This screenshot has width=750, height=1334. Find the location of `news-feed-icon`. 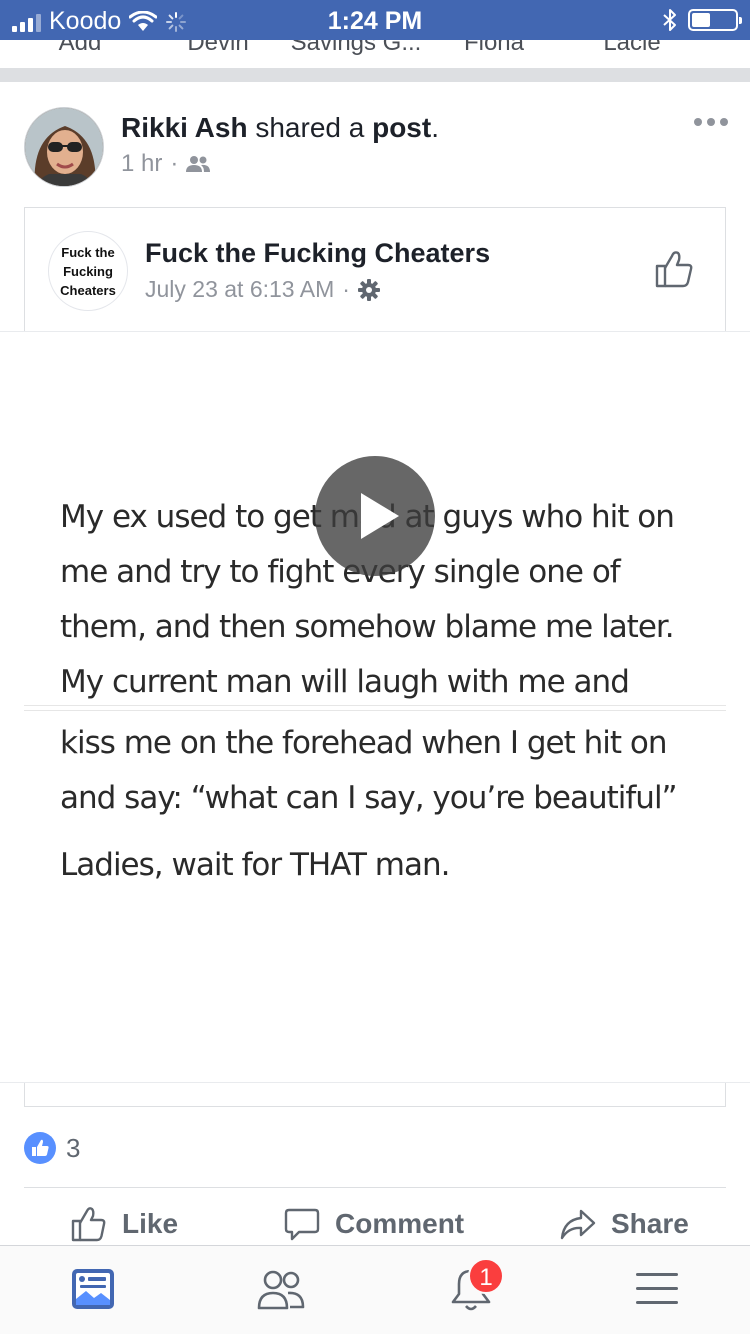

news-feed-icon is located at coordinates (93, 1289).